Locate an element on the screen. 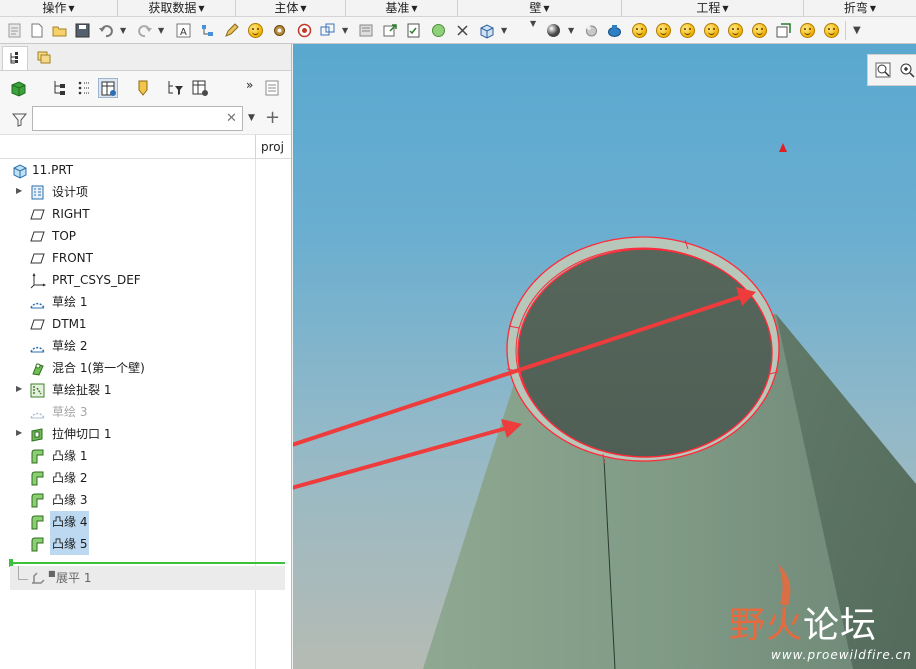  tree-settings-button is located at coordinates (200, 88).